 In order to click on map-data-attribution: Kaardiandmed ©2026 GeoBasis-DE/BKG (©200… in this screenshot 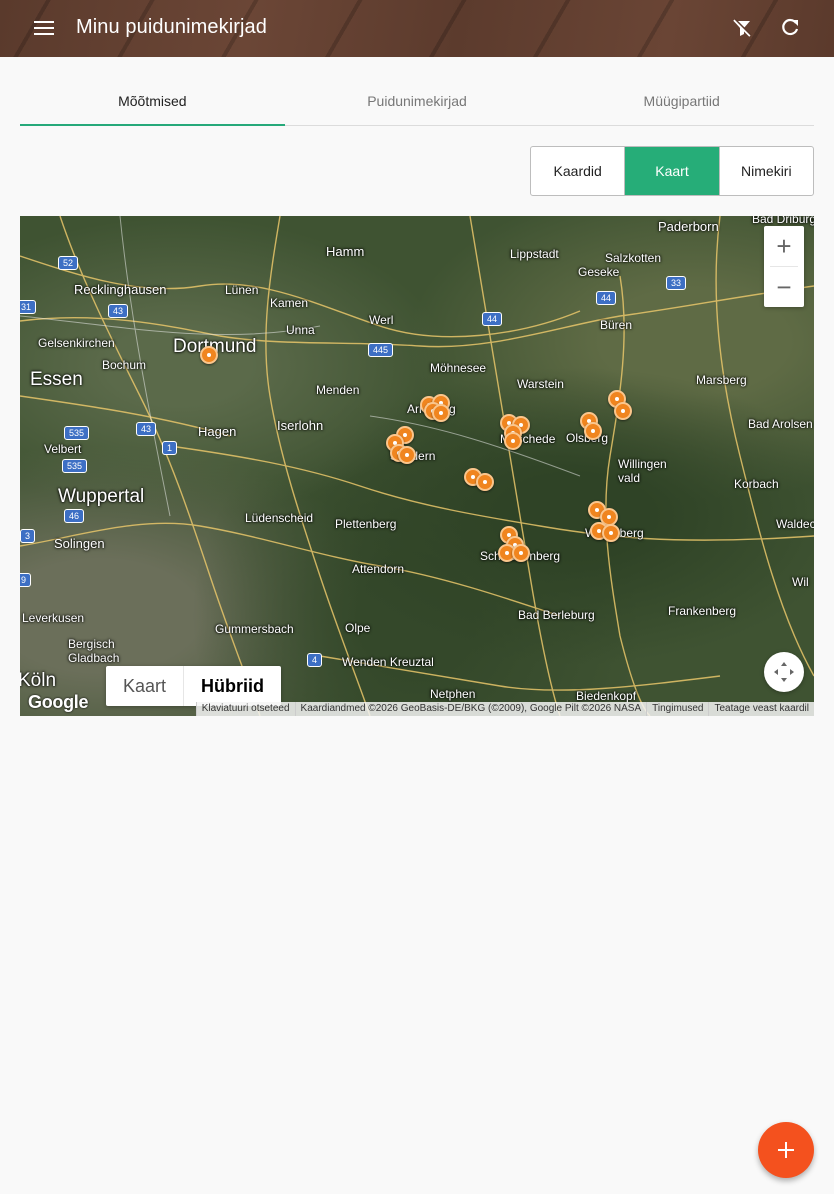, I will do `click(470, 709)`.